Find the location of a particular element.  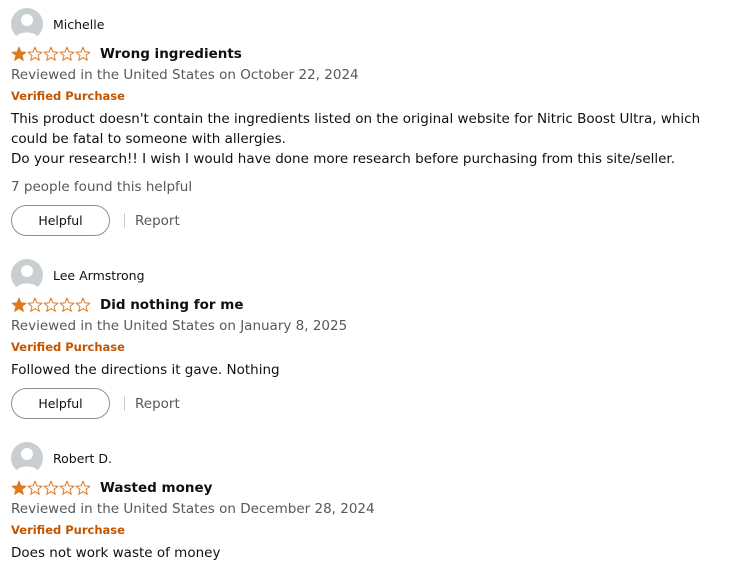

rating-line: Did nothing for me is located at coordinates (127, 305).